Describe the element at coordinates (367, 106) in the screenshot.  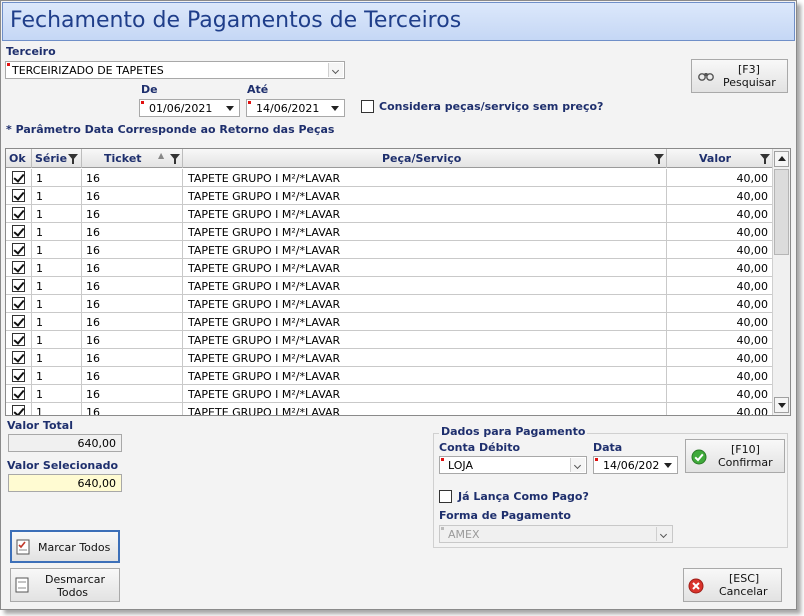
I see `no-price-checkbox` at that location.